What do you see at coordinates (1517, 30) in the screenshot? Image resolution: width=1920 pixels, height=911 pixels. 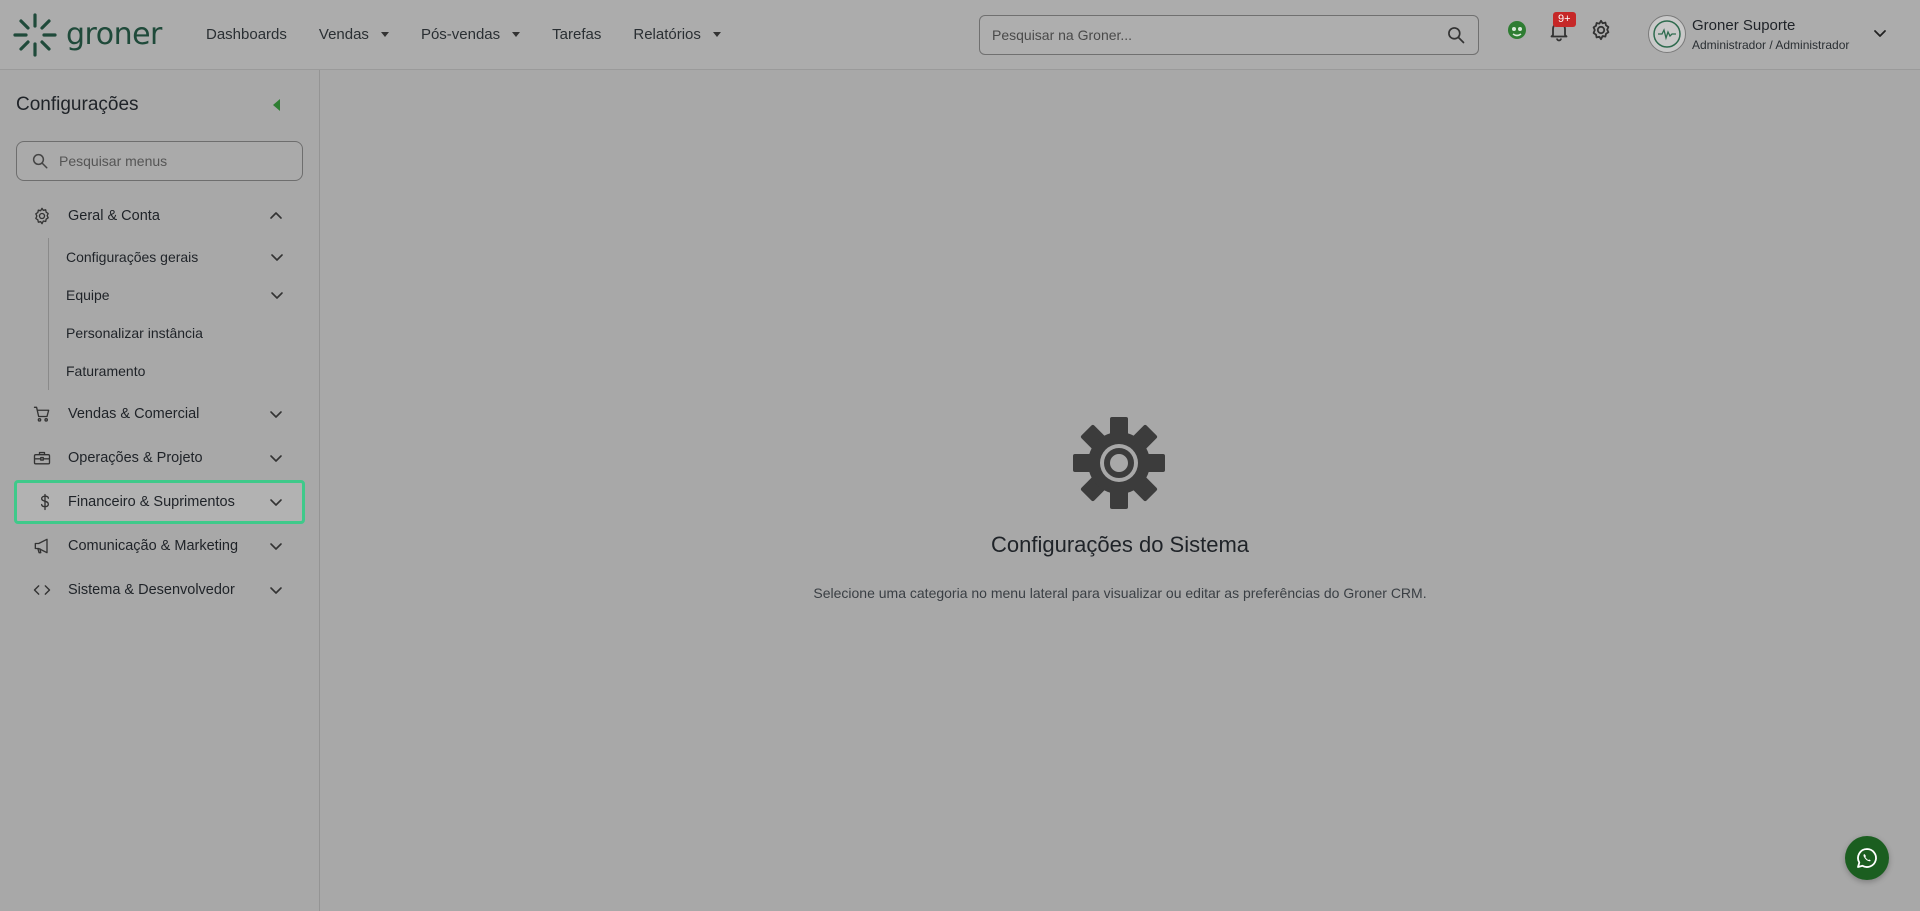 I see `assistant-bot-icon` at bounding box center [1517, 30].